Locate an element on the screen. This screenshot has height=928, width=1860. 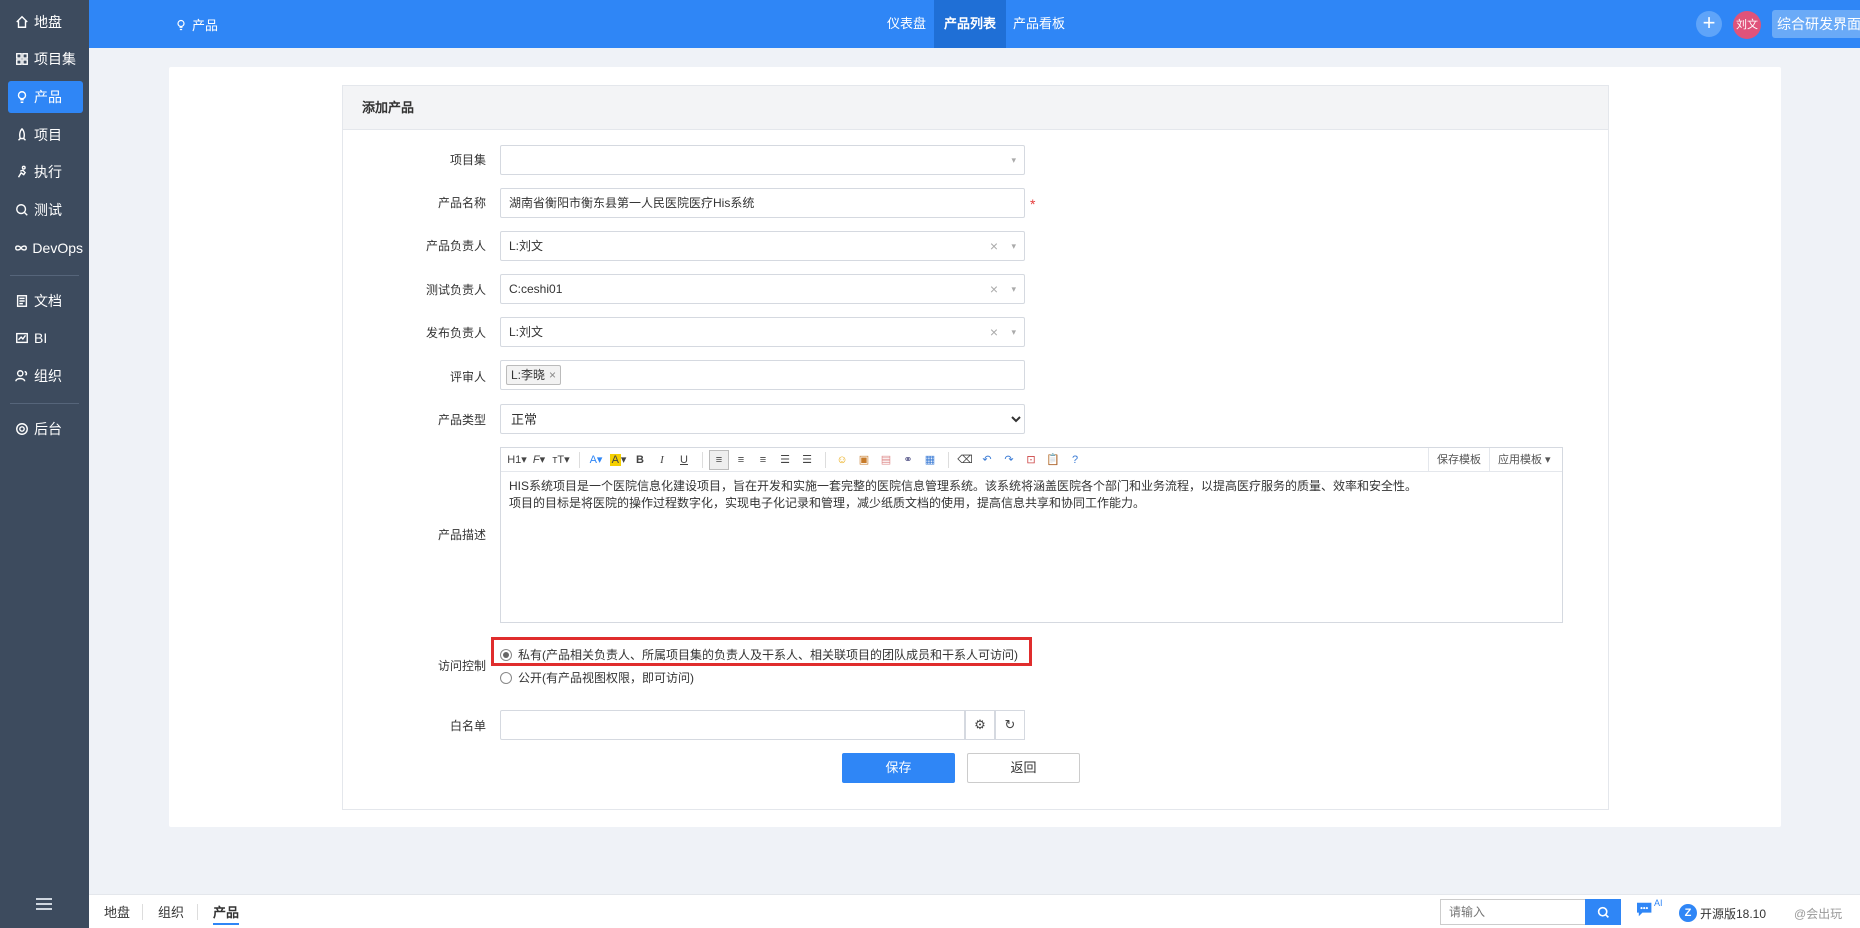
save-template-button: 保存模板 is located at coordinates (1458, 460).